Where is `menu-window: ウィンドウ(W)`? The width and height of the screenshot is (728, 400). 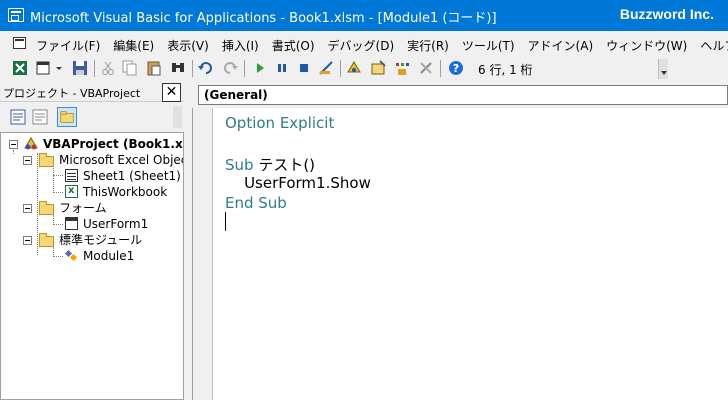 menu-window: ウィンドウ(W) is located at coordinates (646, 45).